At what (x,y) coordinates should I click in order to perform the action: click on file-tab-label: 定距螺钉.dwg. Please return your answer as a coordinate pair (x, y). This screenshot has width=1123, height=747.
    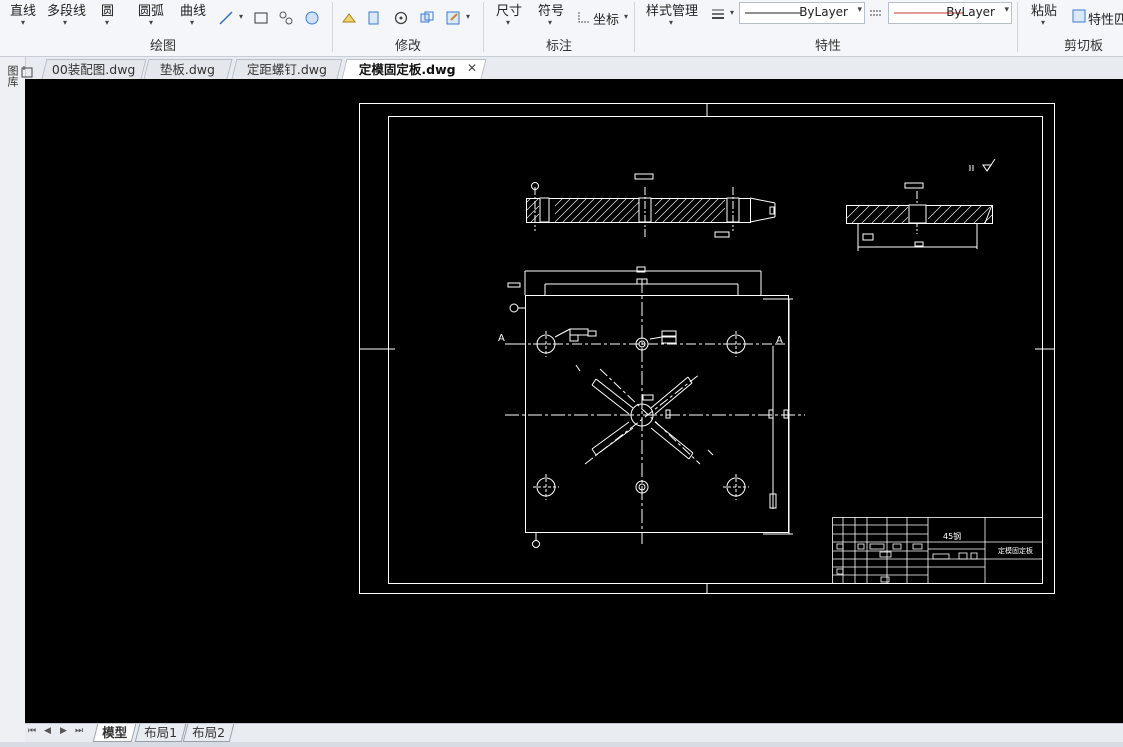
    Looking at the image, I should click on (286, 69).